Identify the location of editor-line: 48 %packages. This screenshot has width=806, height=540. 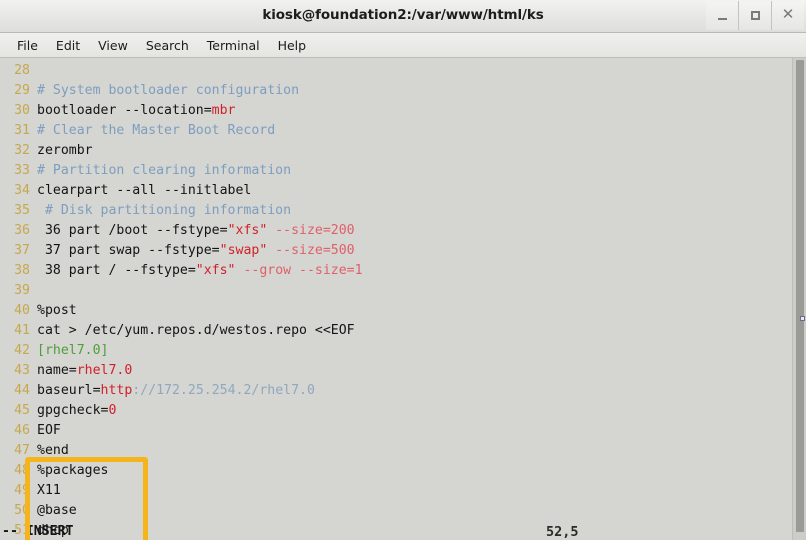
(396, 471).